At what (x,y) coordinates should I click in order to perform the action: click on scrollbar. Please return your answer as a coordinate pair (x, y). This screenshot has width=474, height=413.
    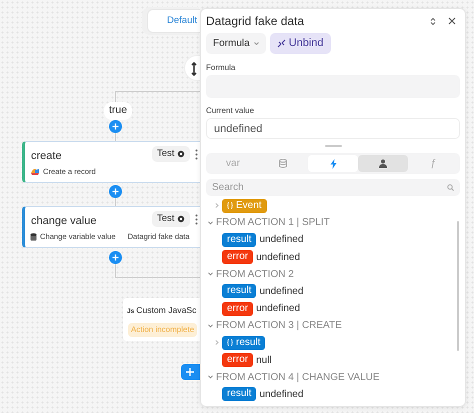
    Looking at the image, I should click on (458, 286).